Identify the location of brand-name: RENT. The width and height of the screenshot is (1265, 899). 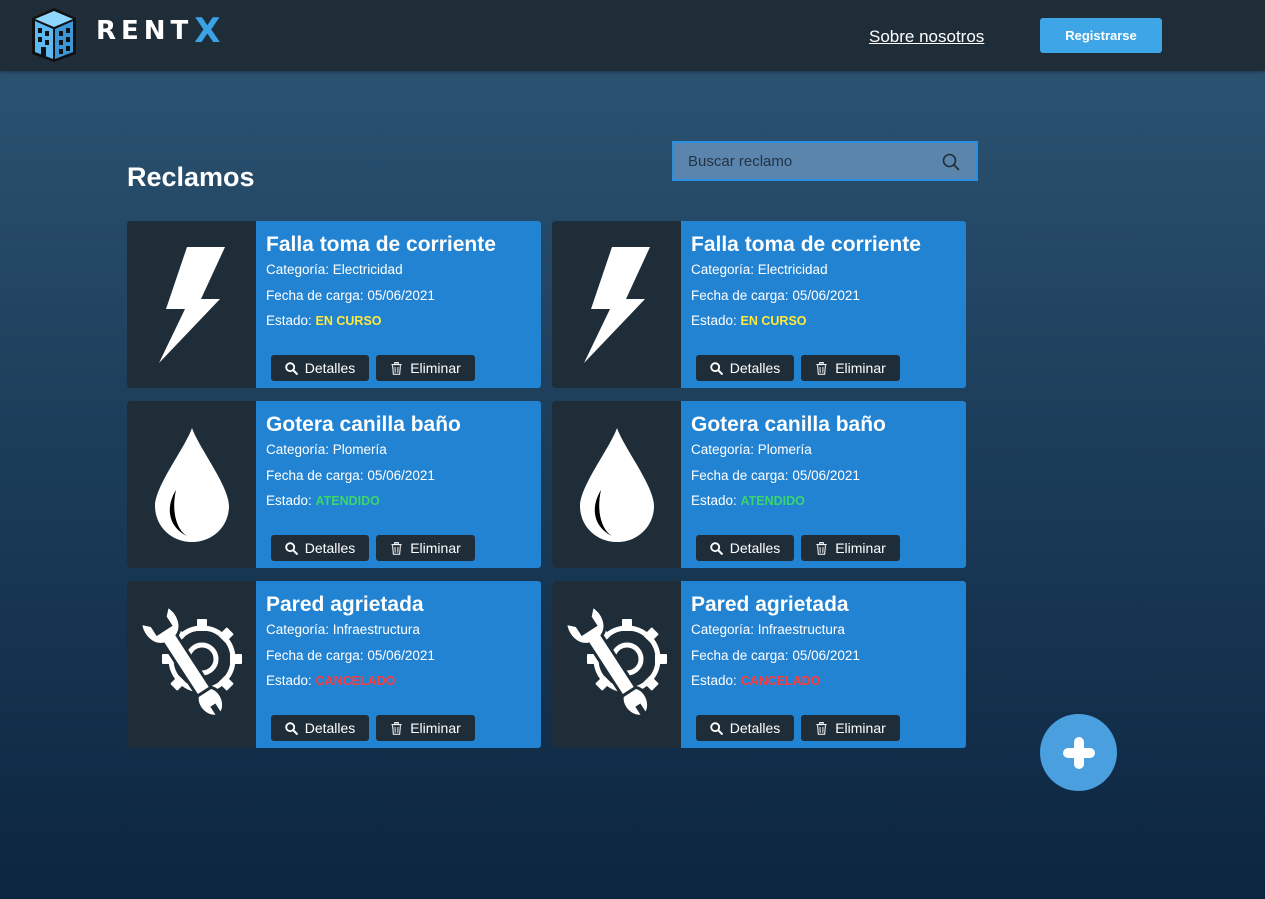
(145, 31).